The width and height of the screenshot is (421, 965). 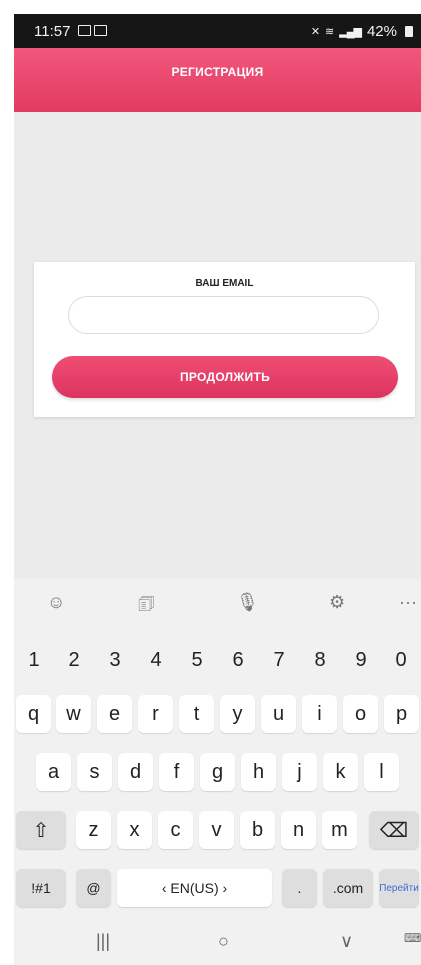 What do you see at coordinates (409, 31) in the screenshot?
I see `battery-icon` at bounding box center [409, 31].